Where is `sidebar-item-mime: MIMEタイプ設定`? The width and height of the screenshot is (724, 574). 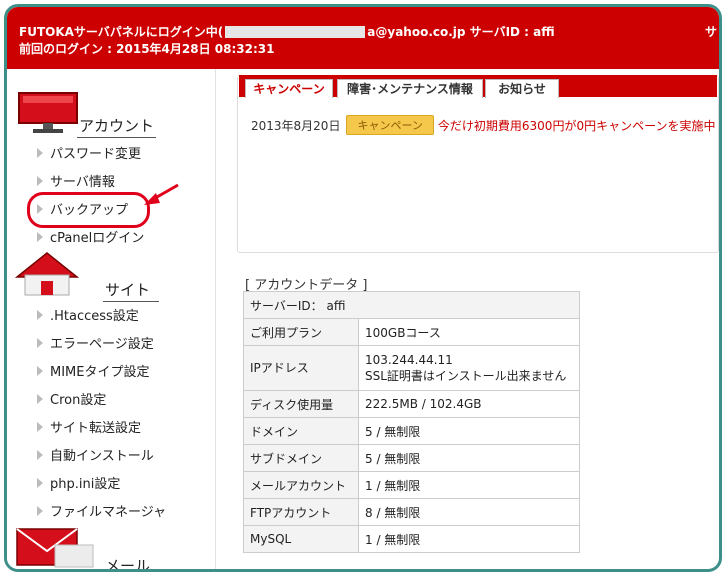
sidebar-item-mime: MIMEタイプ設定 is located at coordinates (93, 370).